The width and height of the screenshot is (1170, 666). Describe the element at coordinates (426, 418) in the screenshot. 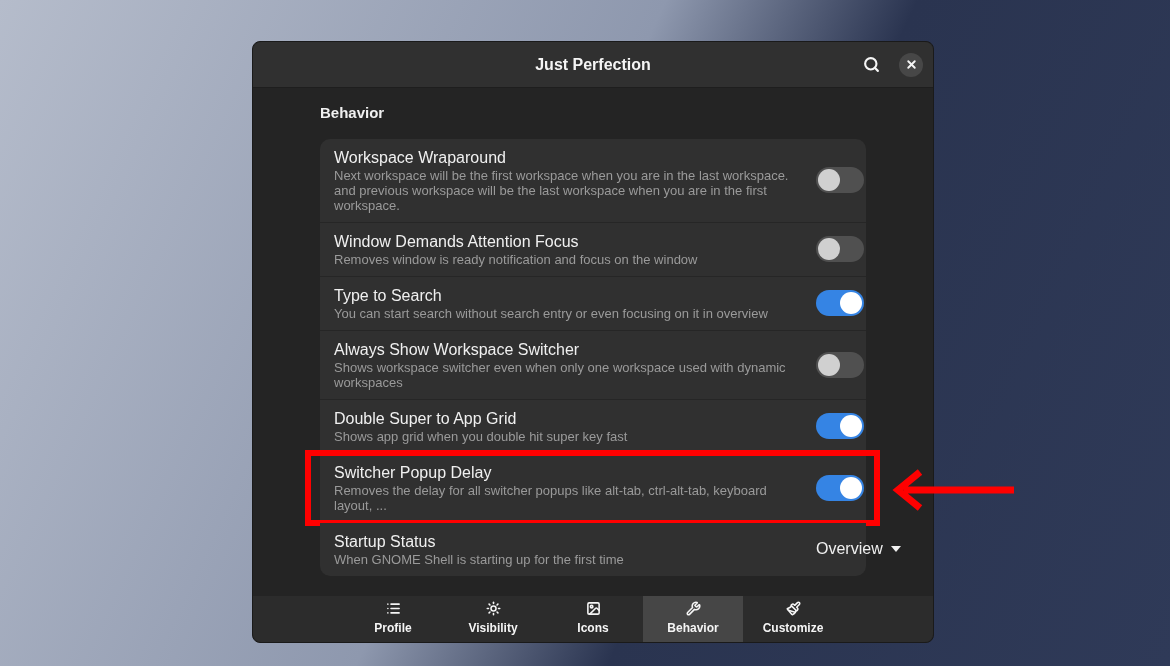

I see `setting-title: Double Super to App Grid` at that location.